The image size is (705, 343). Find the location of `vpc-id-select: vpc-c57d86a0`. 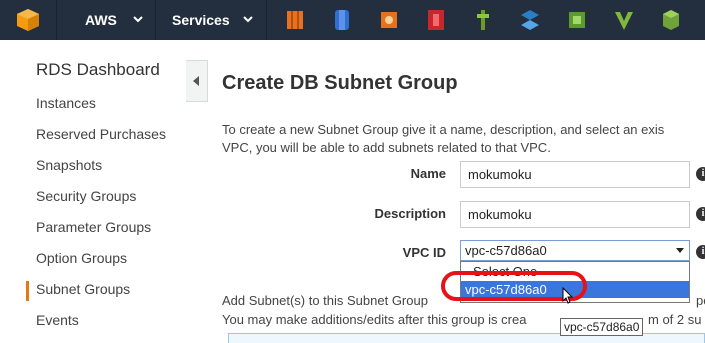

vpc-id-select: vpc-c57d86a0 is located at coordinates (575, 250).